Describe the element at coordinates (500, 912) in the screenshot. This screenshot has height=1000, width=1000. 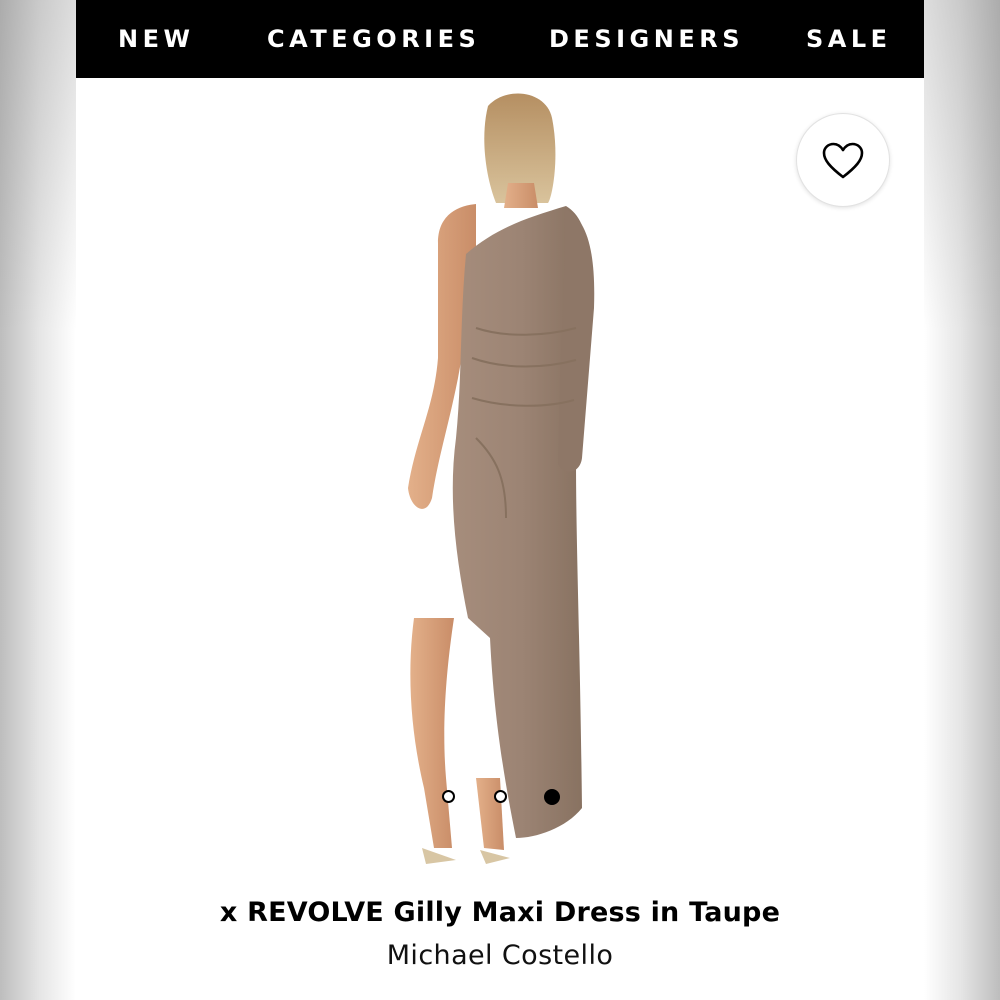
I see `product-title: x REVOLVE Gilly Maxi Dress in Taupe` at that location.